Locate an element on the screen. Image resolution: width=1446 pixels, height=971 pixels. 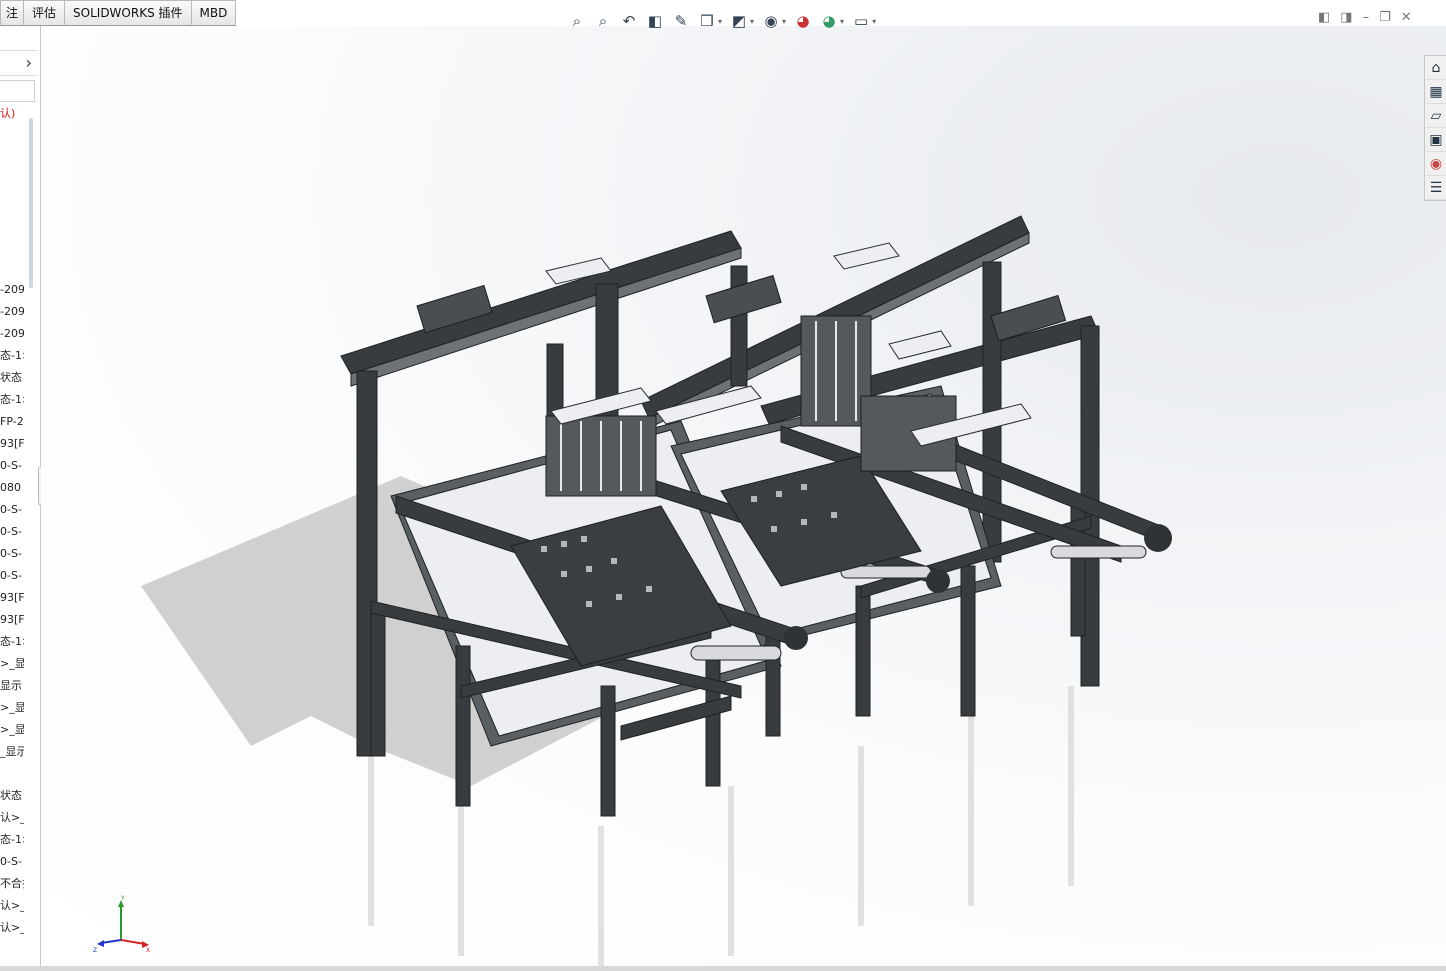
task-pane-tabs: ⌂ ▦ ▱ ▣ ◉ ☰ is located at coordinates (1435, 128).